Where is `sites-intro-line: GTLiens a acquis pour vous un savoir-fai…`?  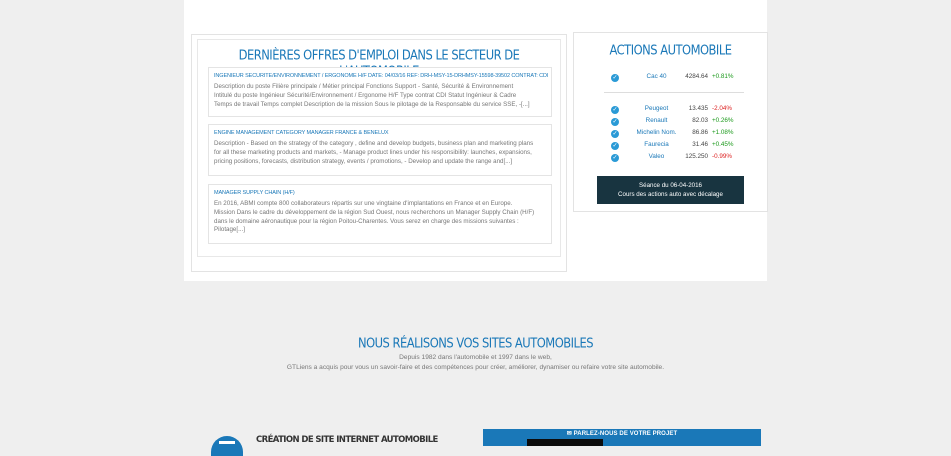 sites-intro-line: GTLiens a acquis pour vous un savoir-fai… is located at coordinates (475, 367).